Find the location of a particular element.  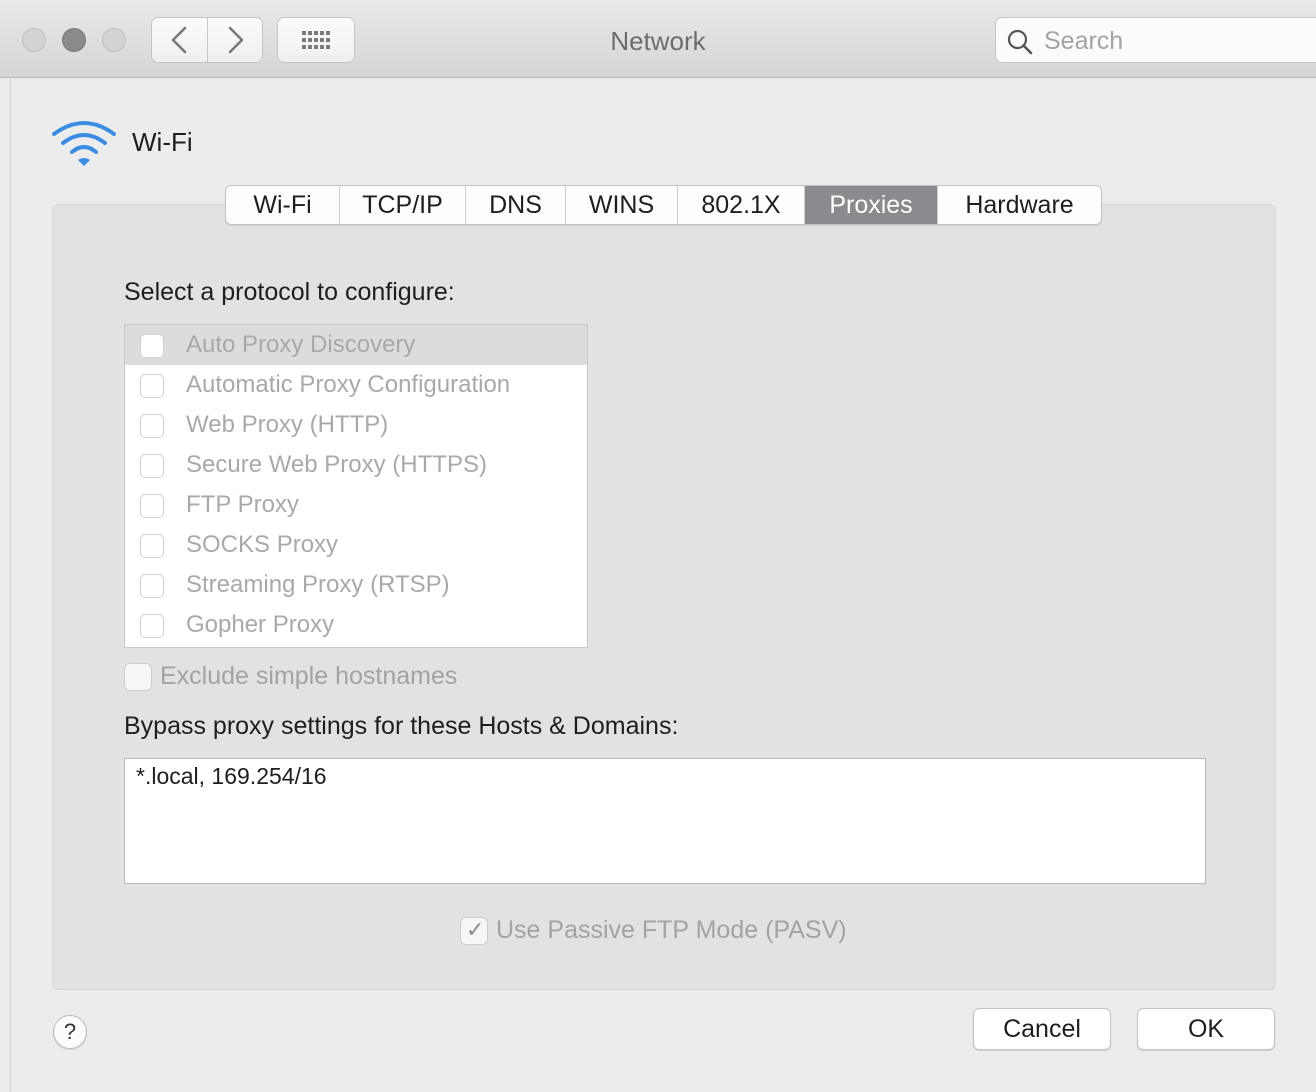

protocol-label: FTP Proxy is located at coordinates (242, 504).